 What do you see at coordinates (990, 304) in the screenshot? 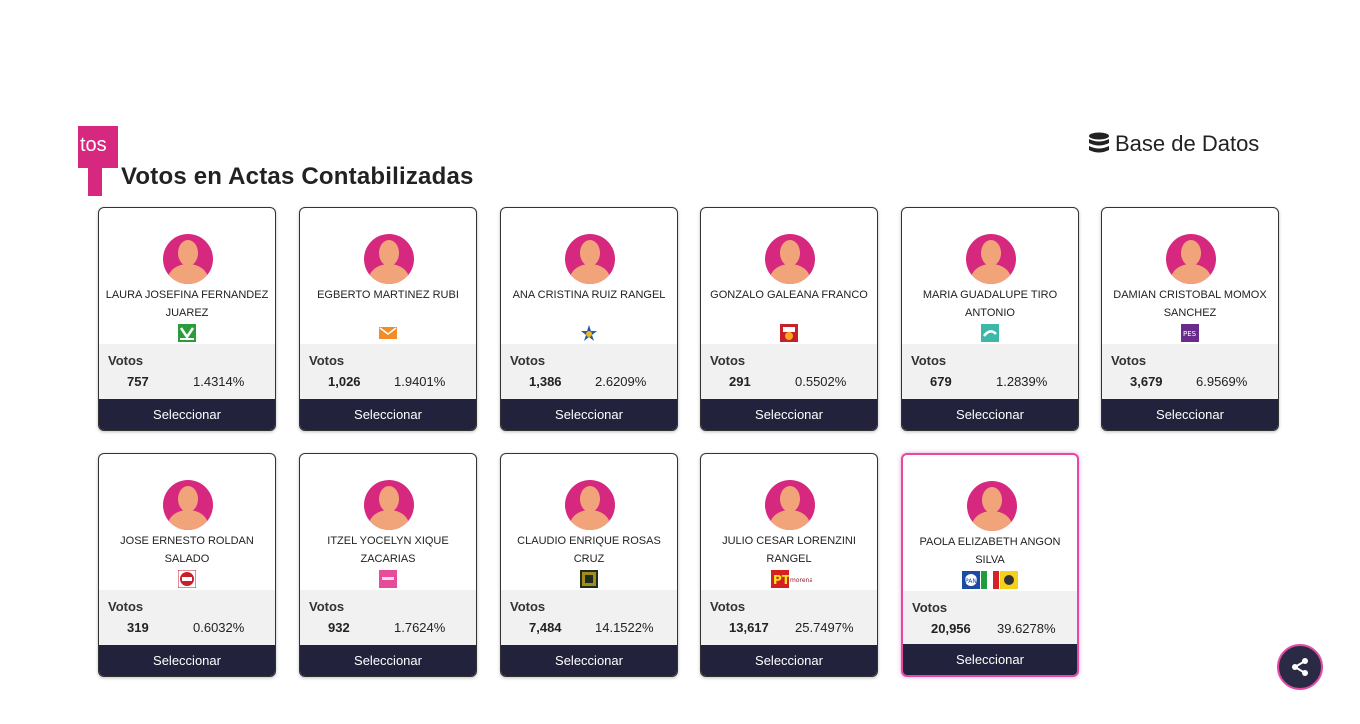
I see `candidate-name: MARIA GUADALUPE TIRO ANTONIO` at bounding box center [990, 304].